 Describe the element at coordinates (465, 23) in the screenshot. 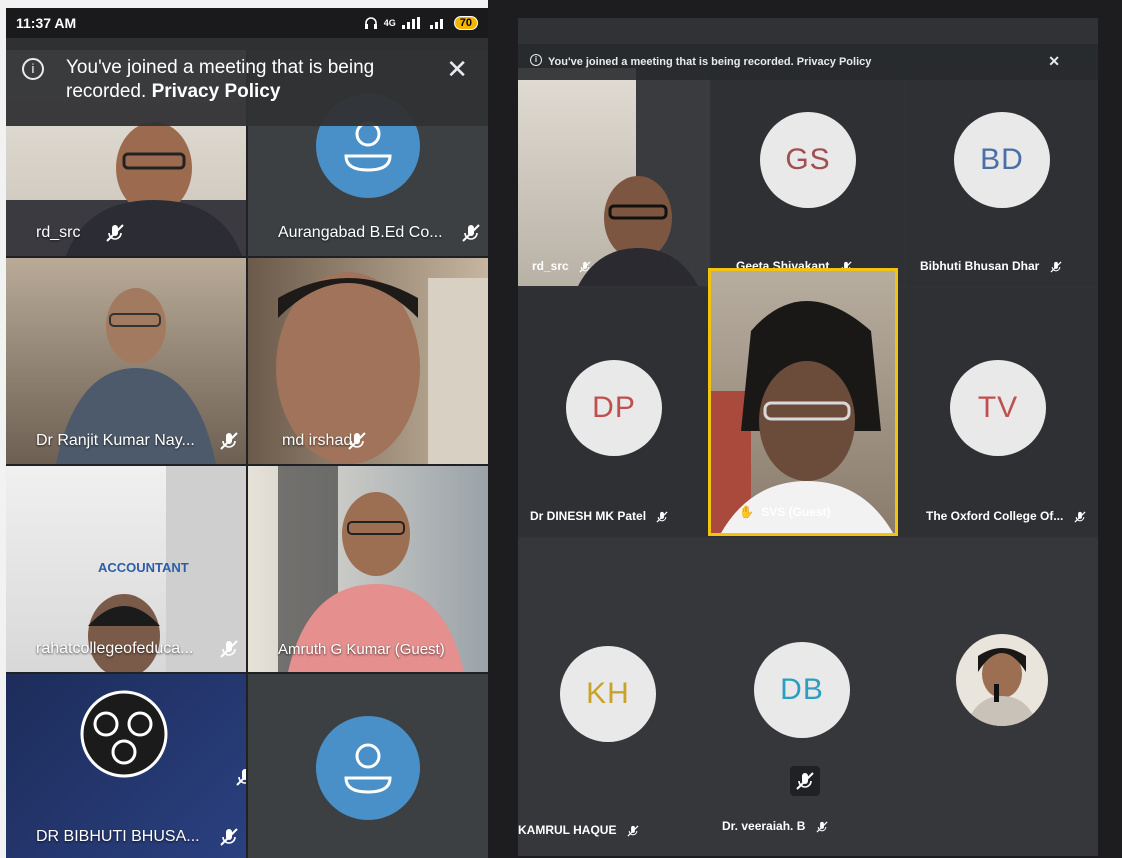

I see `battery-indicator: 70` at that location.